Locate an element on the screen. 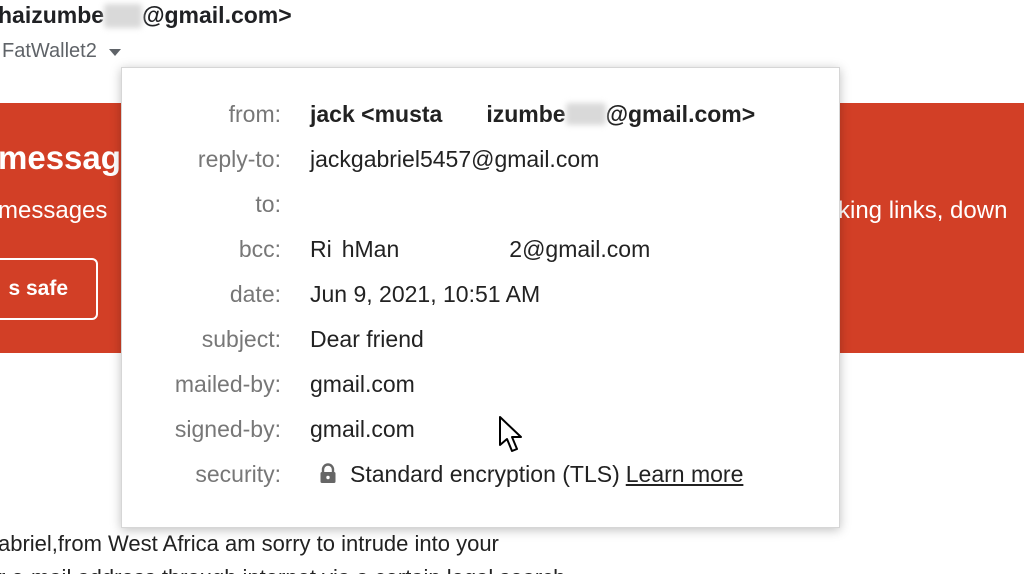 This screenshot has width=1024, height=574. lock-icon is located at coordinates (328, 474).